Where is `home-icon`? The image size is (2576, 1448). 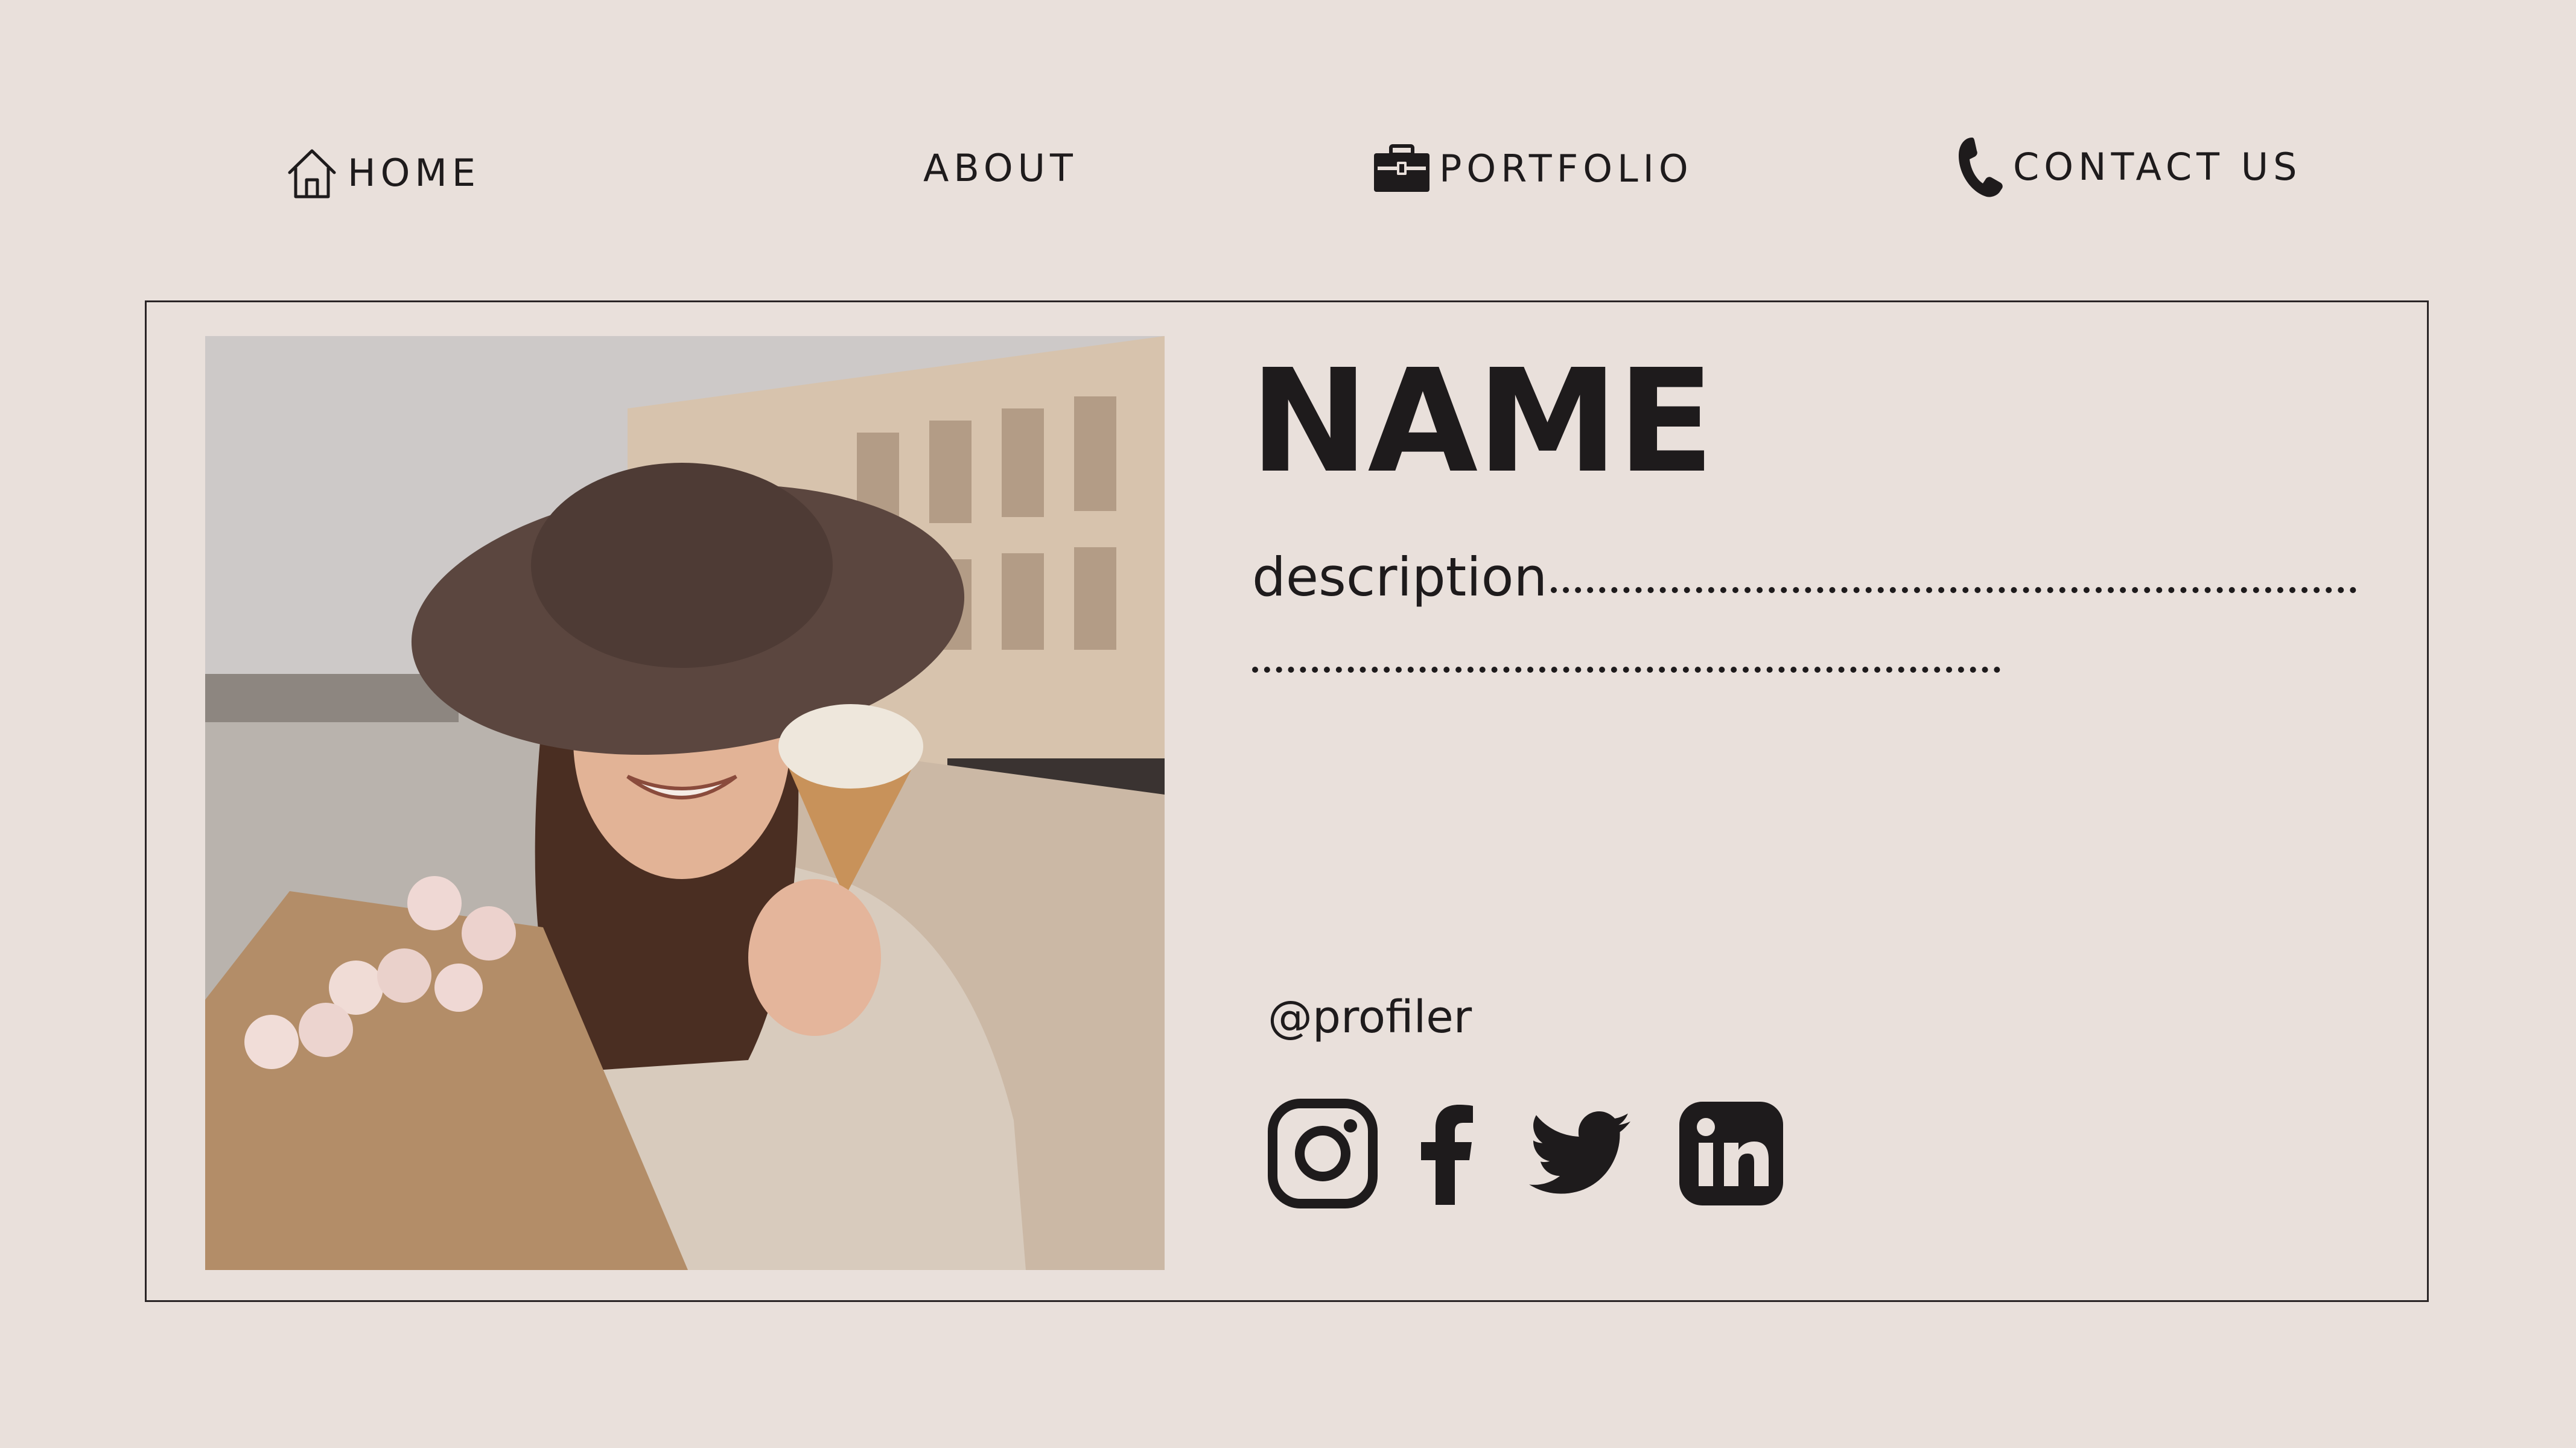
home-icon is located at coordinates (312, 173).